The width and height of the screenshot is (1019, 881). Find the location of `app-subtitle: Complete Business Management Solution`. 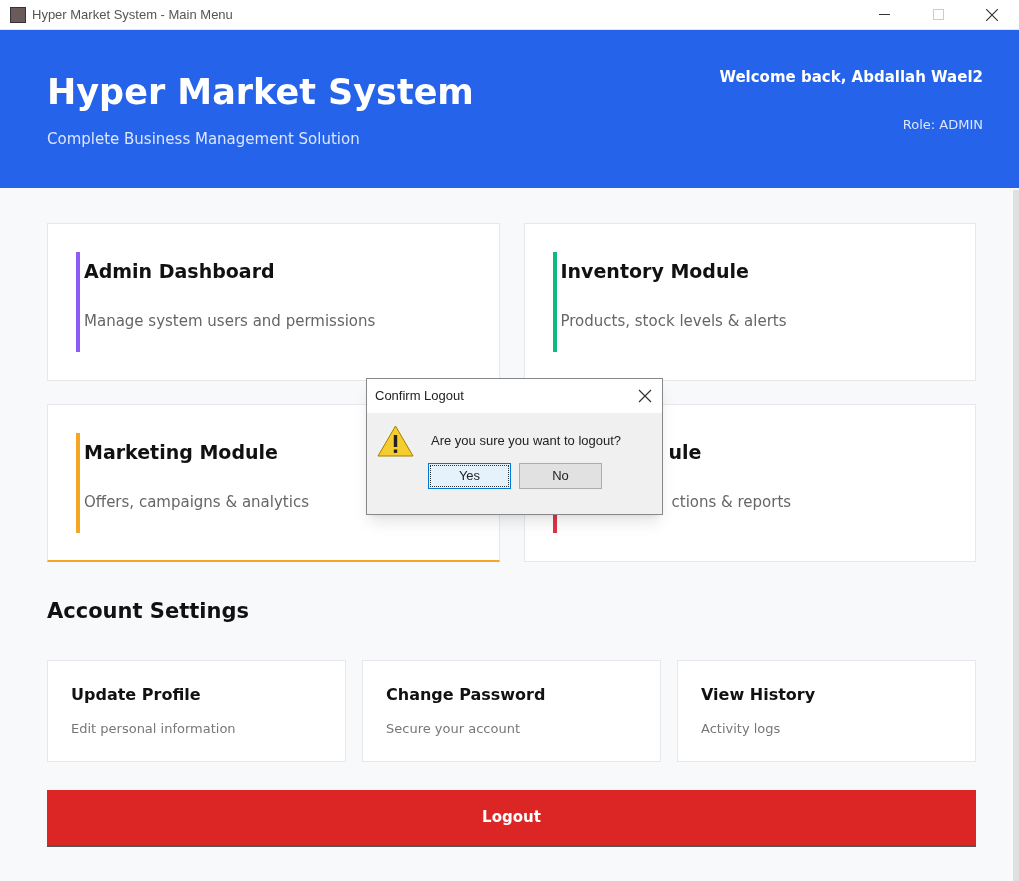

app-subtitle: Complete Business Management Solution is located at coordinates (204, 139).